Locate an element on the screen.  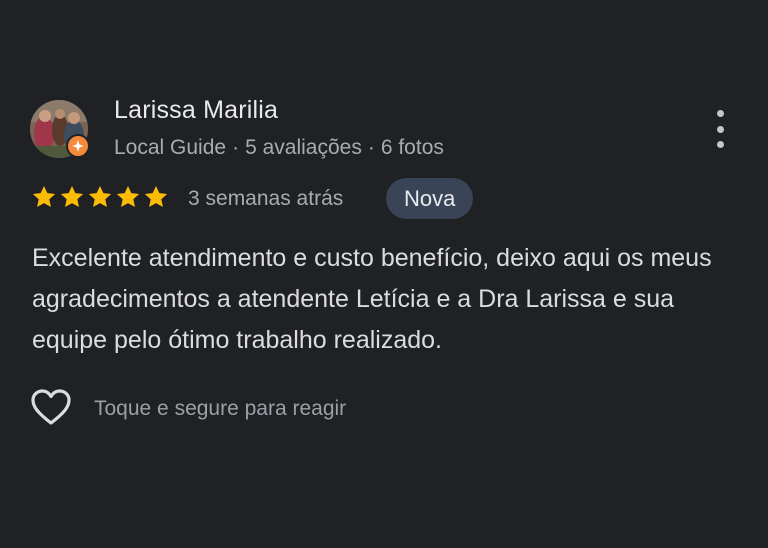
reviews-count: 5 avaliações is located at coordinates (303, 147).